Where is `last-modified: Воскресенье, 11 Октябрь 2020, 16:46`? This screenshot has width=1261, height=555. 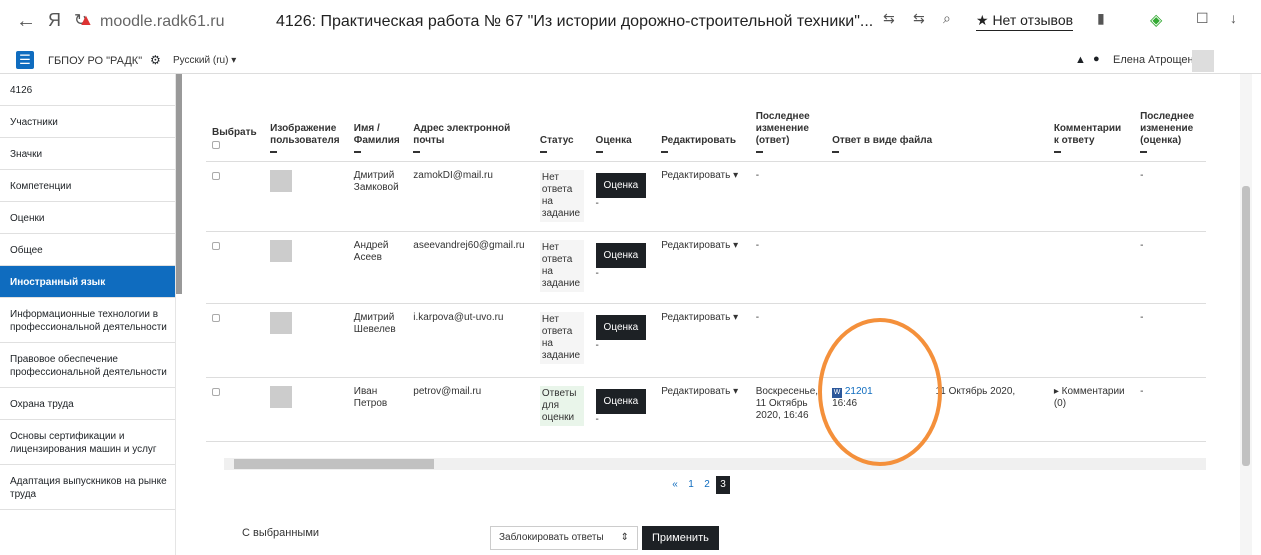
last-modified: Воскресенье, 11 Октябрь 2020, 16:46 is located at coordinates (788, 409).